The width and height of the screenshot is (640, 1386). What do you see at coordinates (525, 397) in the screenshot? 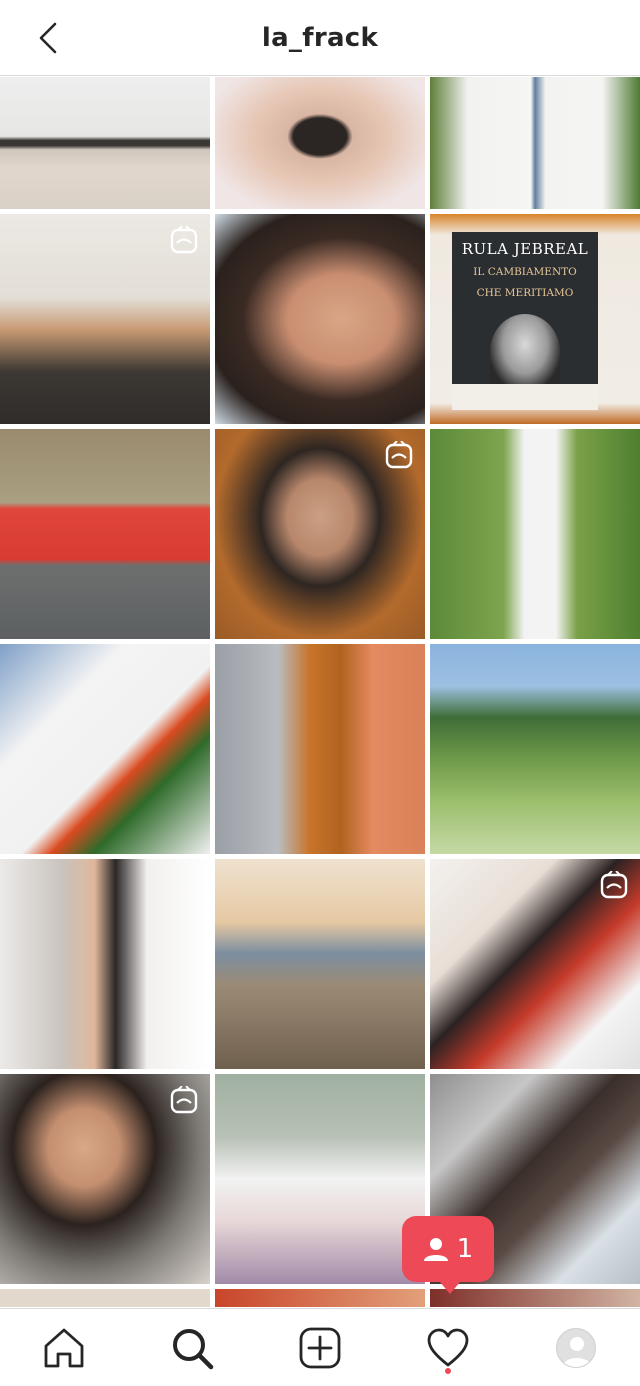
I see `book-band` at bounding box center [525, 397].